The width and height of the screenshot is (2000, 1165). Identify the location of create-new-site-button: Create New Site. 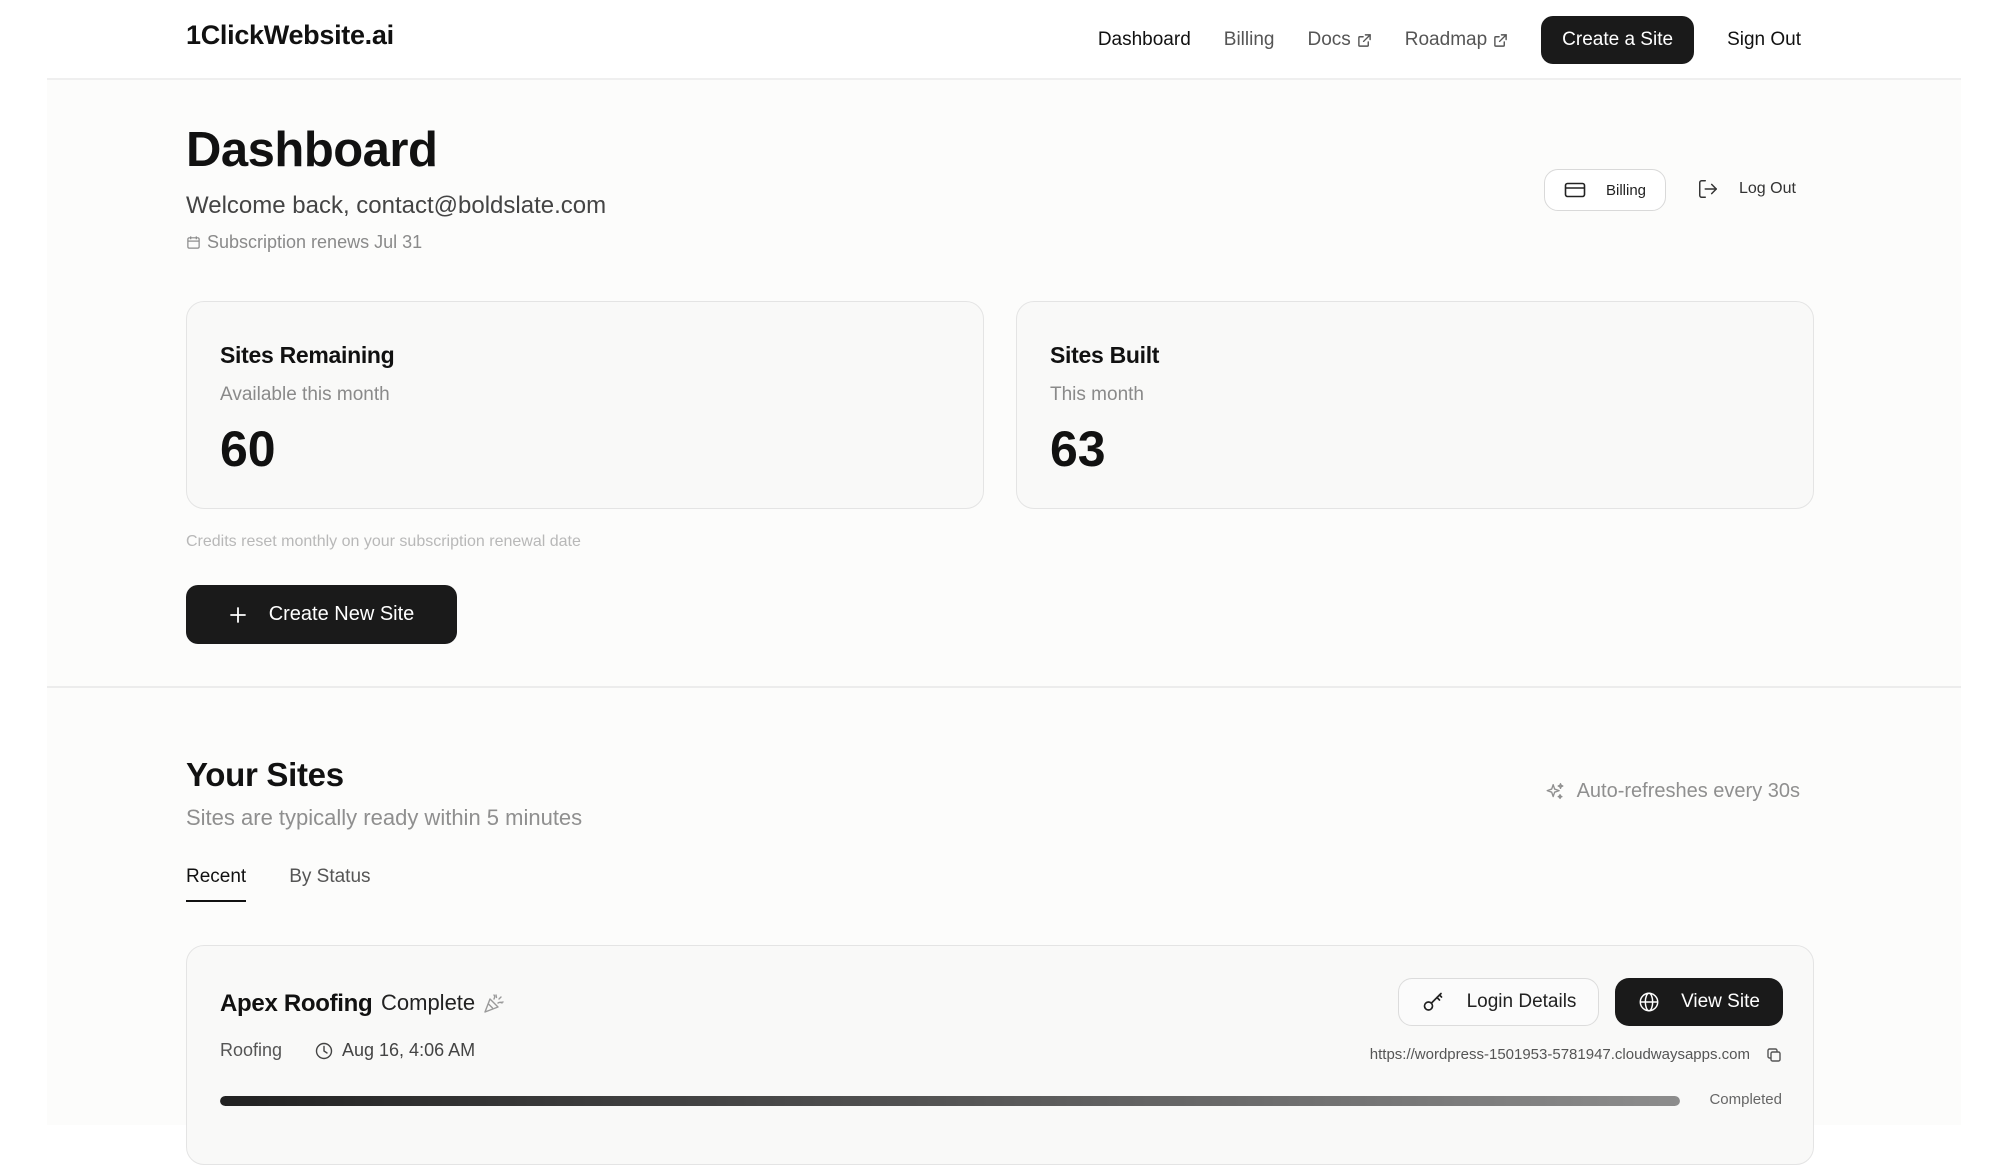
(321, 614).